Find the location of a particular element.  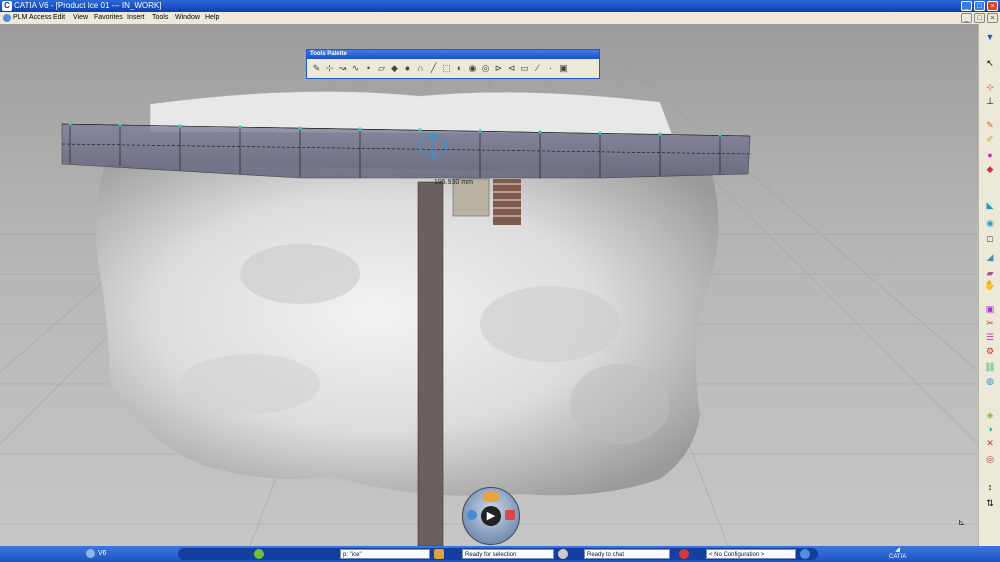

layer-icon: ◈ is located at coordinates (990, 415).